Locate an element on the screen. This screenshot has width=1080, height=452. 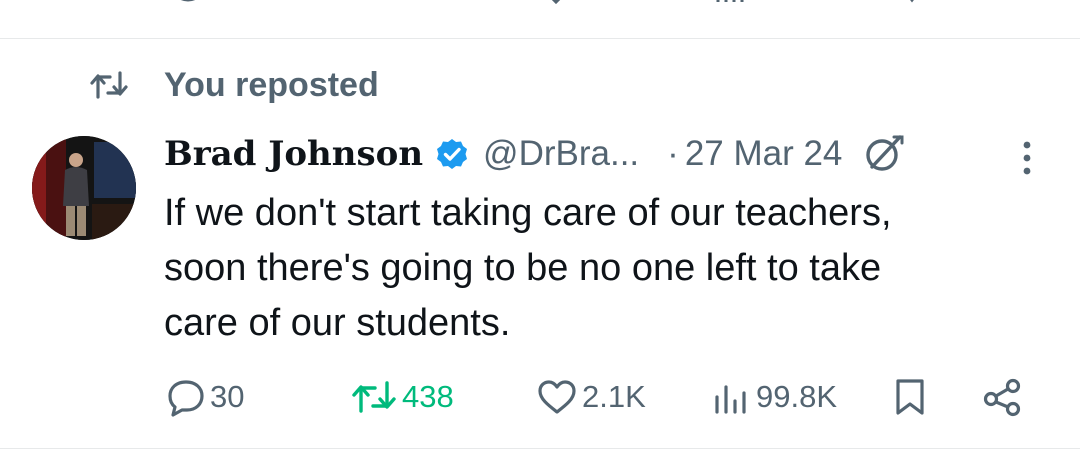
share-button is located at coordinates (1003, 397).